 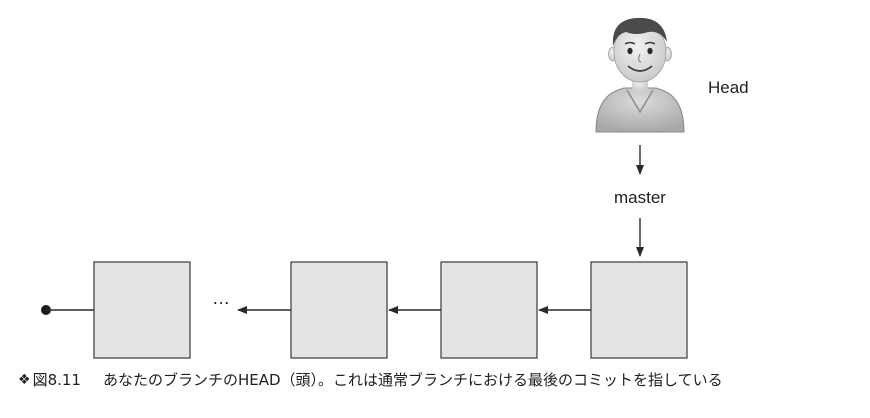 I want to click on head-label: Head, so click(x=728, y=87).